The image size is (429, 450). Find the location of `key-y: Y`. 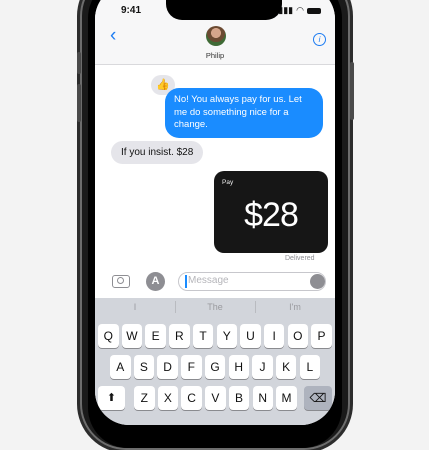

key-y: Y is located at coordinates (226, 336).